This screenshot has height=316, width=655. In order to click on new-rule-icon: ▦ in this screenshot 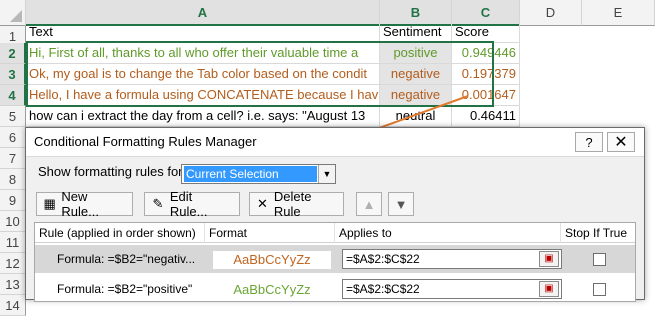, I will do `click(49, 203)`.